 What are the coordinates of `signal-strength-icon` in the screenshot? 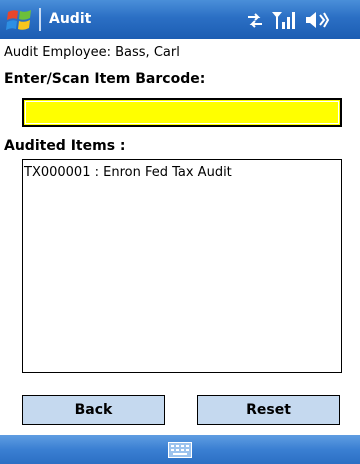 It's located at (284, 20).